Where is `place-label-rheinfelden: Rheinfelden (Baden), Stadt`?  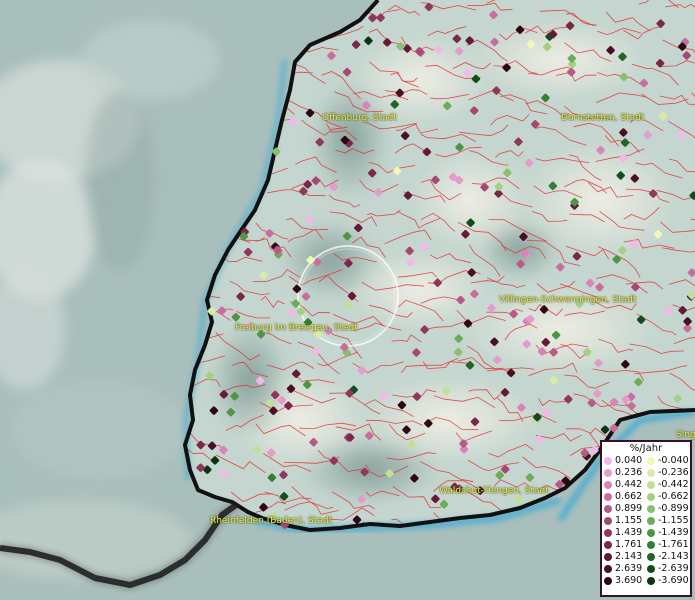
place-label-rheinfelden: Rheinfelden (Baden), Stadt is located at coordinates (271, 521).